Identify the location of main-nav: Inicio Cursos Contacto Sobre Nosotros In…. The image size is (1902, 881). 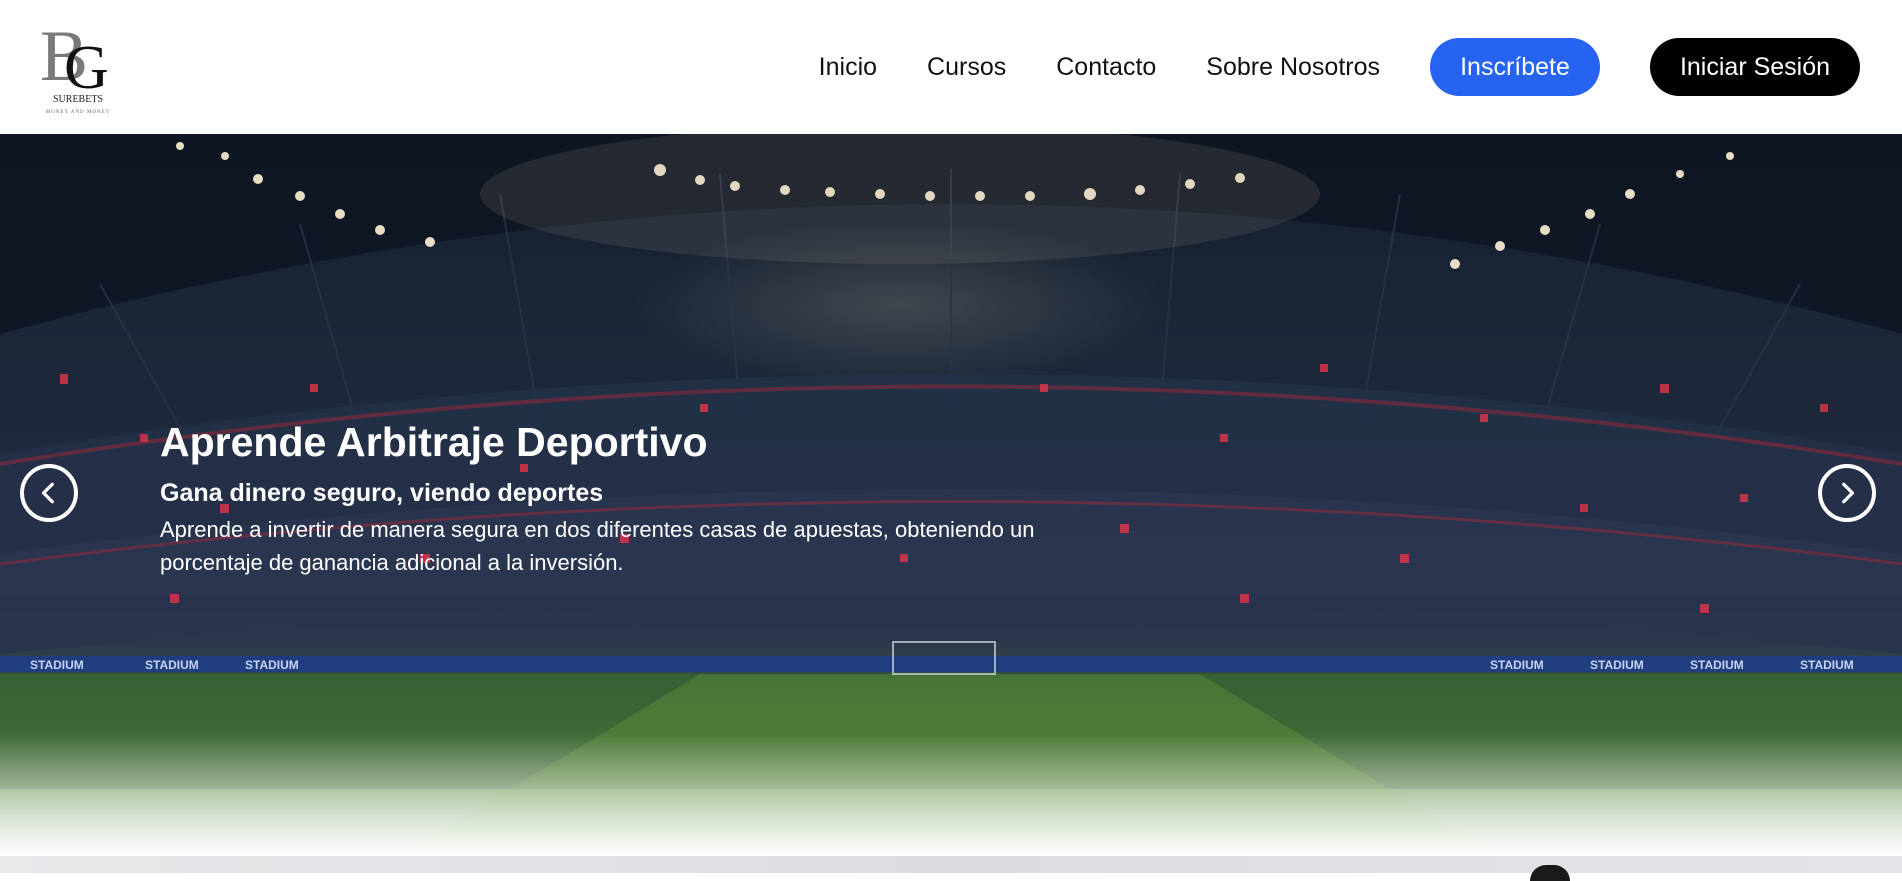
(1339, 67).